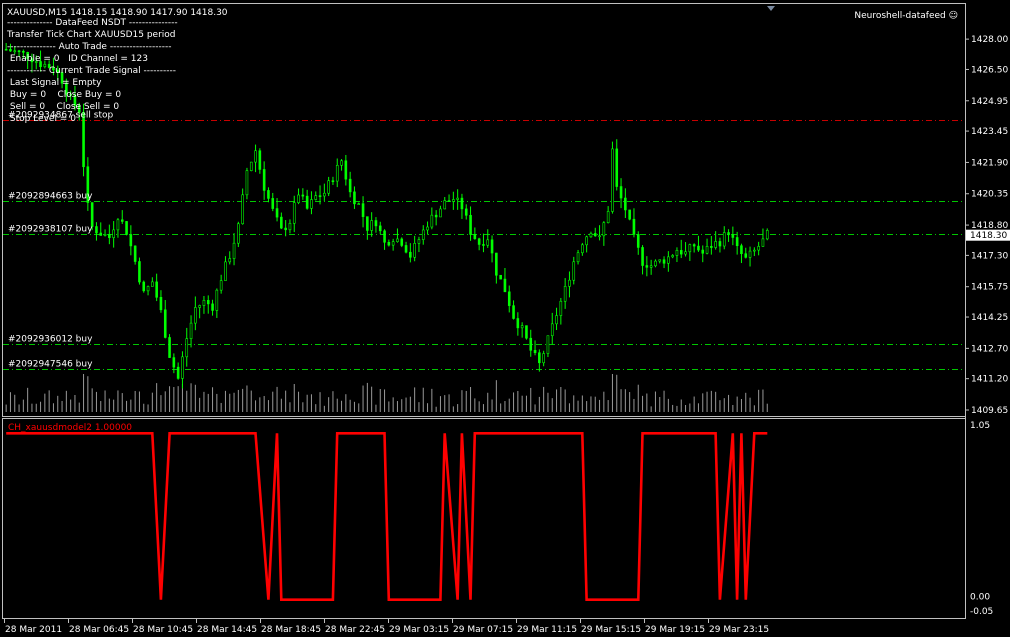 This screenshot has height=637, width=1010. I want to click on order-label: #2092936012 buy, so click(50, 340).